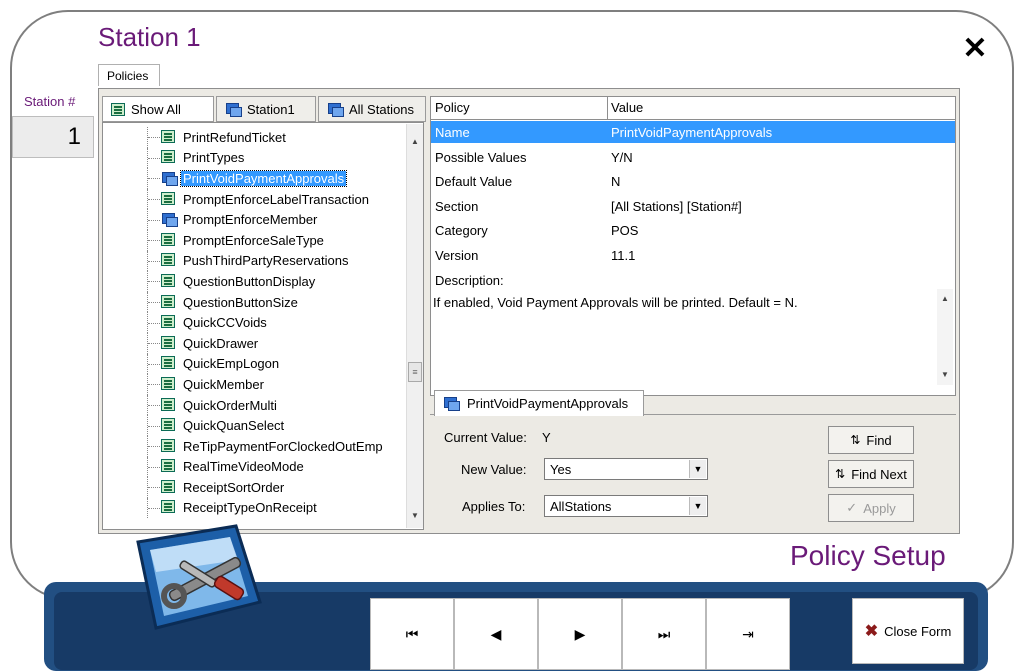  I want to click on next-icon: ▶, so click(580, 633).